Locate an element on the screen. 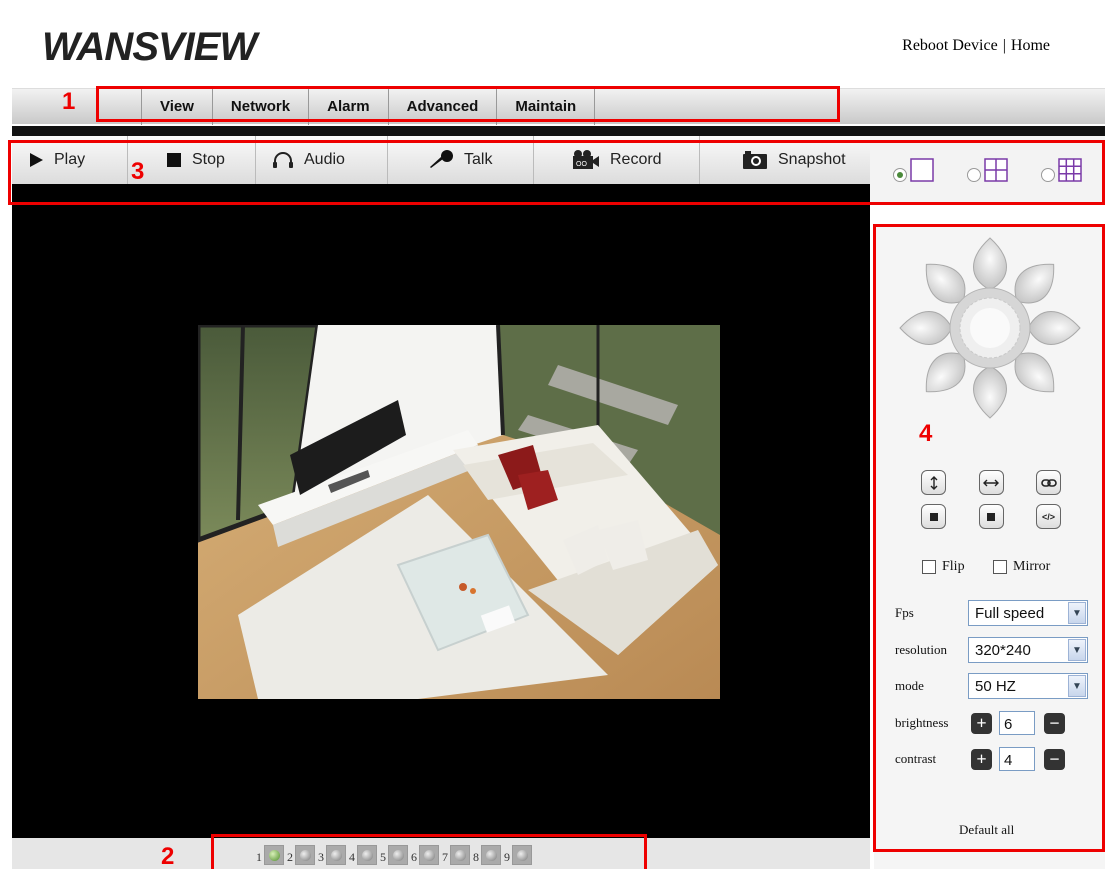 This screenshot has height=869, width=1105. mirror-label: Mirror is located at coordinates (1032, 566).